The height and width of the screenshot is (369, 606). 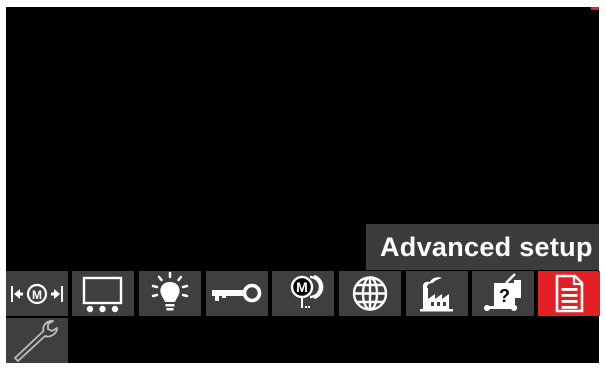 I want to click on settings-toolbar: M M ?, so click(x=303, y=293).